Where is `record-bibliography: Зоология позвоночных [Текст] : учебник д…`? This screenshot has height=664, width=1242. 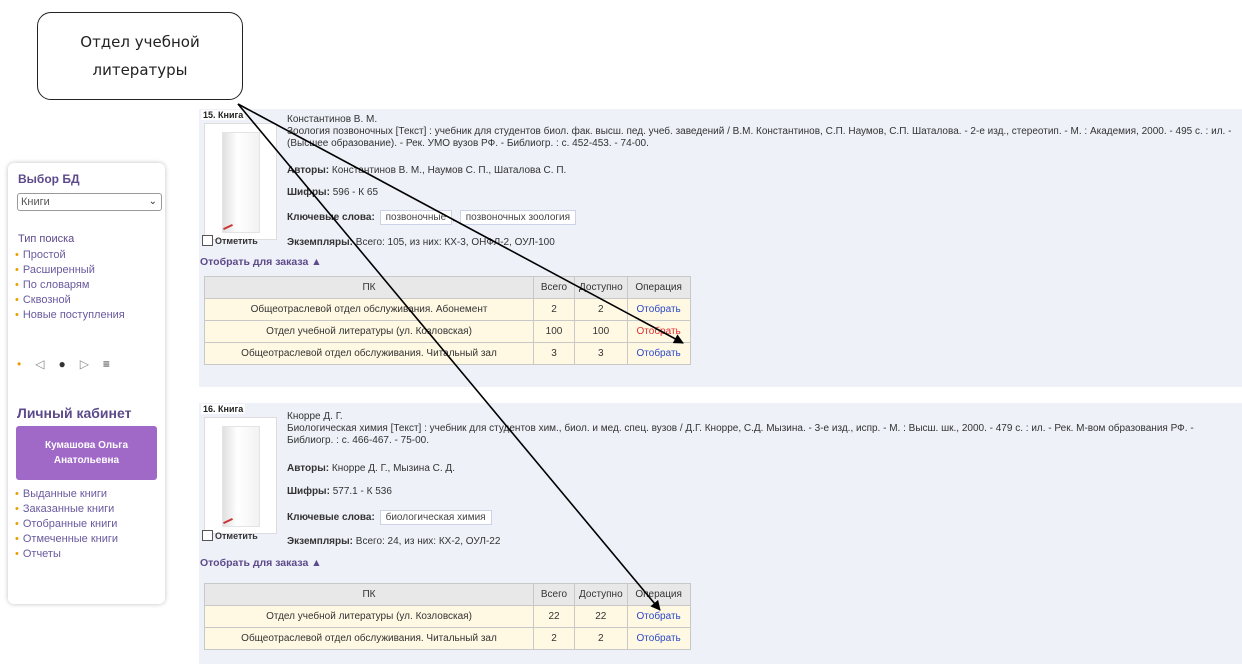 record-bibliography: Зоология позвоночных [Текст] : учебник д… is located at coordinates (759, 137).